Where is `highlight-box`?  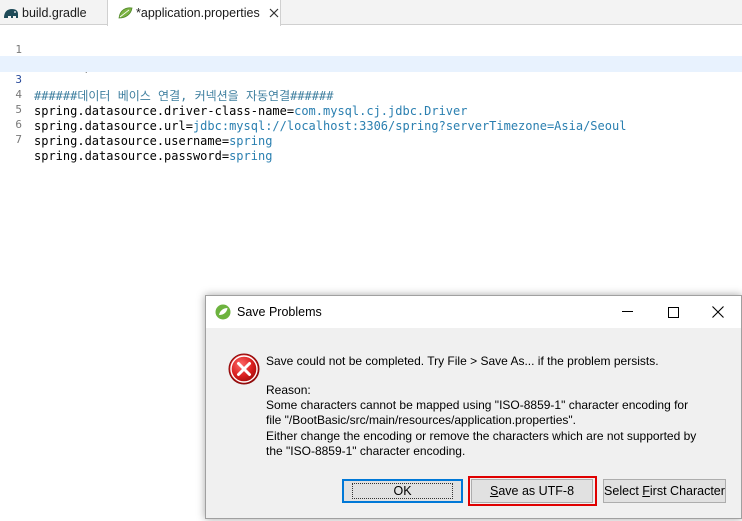
highlight-box is located at coordinates (532, 491).